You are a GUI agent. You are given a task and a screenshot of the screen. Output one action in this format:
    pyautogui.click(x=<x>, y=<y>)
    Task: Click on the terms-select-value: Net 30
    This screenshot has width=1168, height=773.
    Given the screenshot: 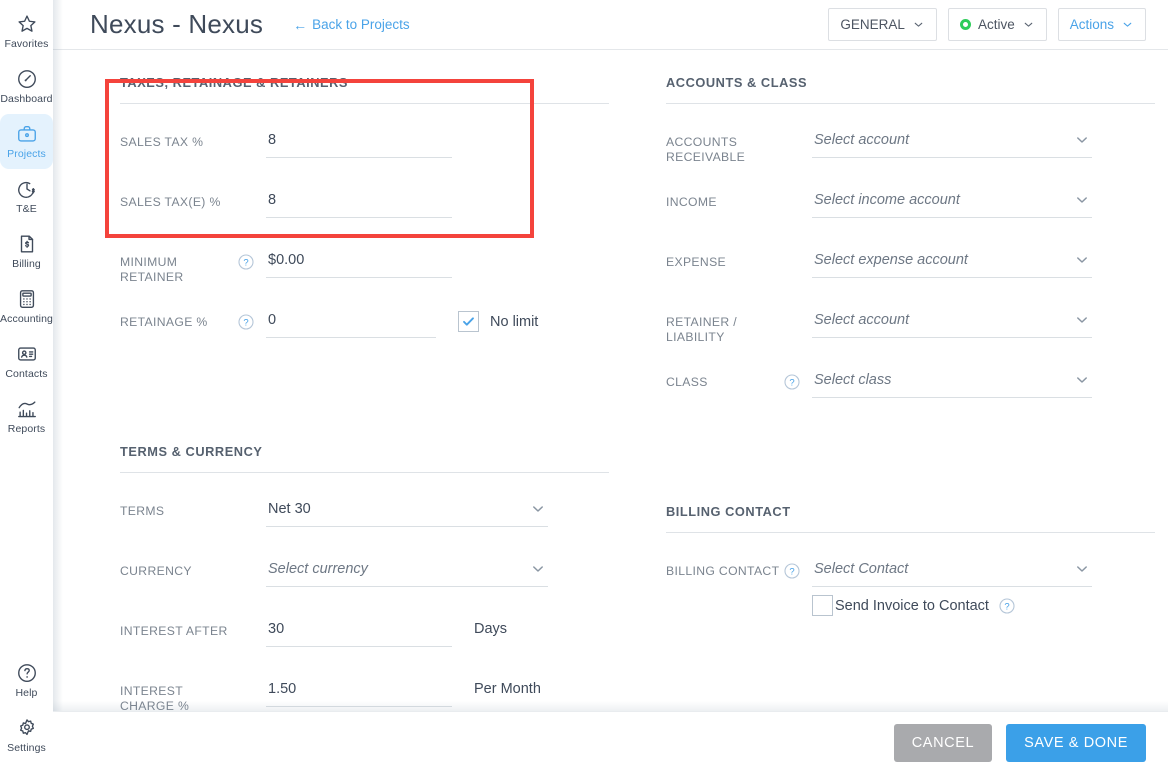 What is the action you would take?
    pyautogui.click(x=407, y=513)
    